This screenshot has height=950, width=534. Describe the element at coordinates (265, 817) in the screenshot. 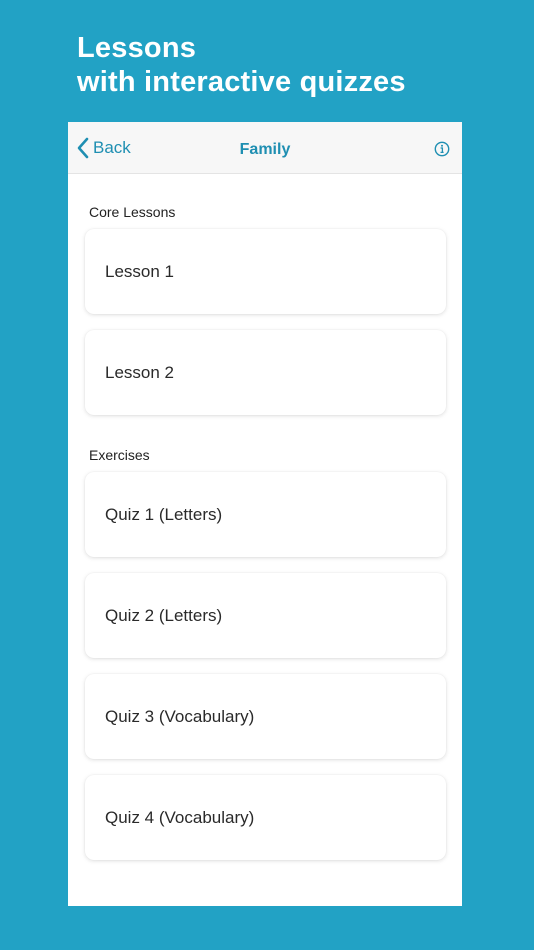

I see `quiz-4-item: Quiz 4 (Vocabulary)` at that location.